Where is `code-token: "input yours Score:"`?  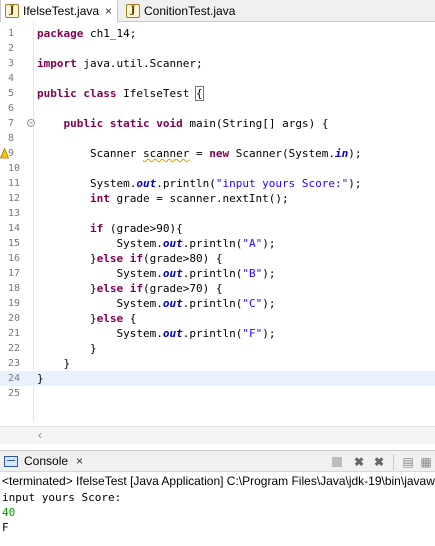 code-token: "input yours Score:" is located at coordinates (282, 183).